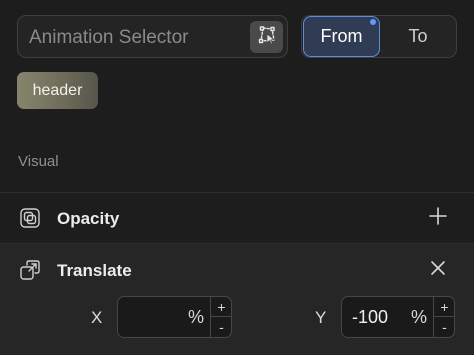 This screenshot has height=355, width=474. I want to click on from-tab-label: From, so click(341, 36).